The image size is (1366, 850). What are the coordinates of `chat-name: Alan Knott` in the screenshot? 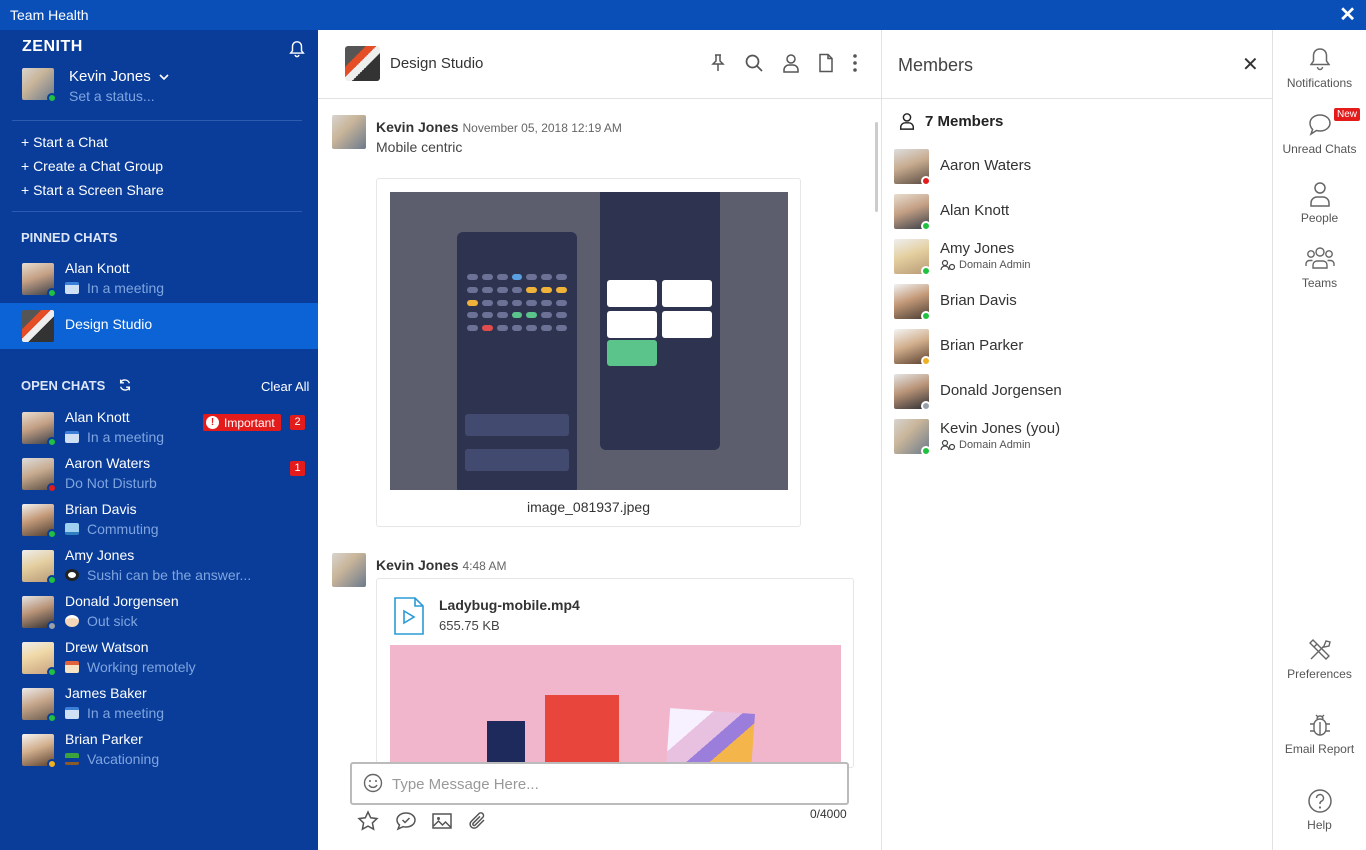 It's located at (97, 417).